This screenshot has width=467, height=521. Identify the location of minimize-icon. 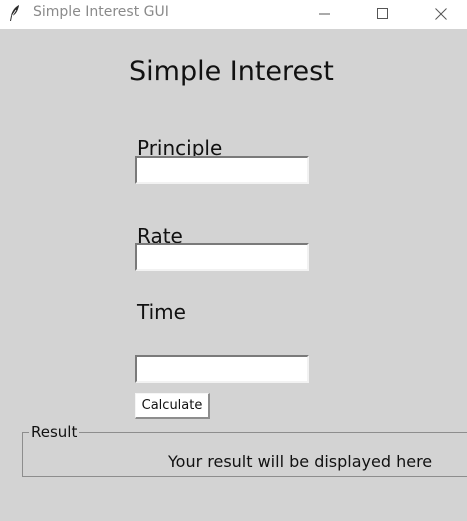
(324, 14).